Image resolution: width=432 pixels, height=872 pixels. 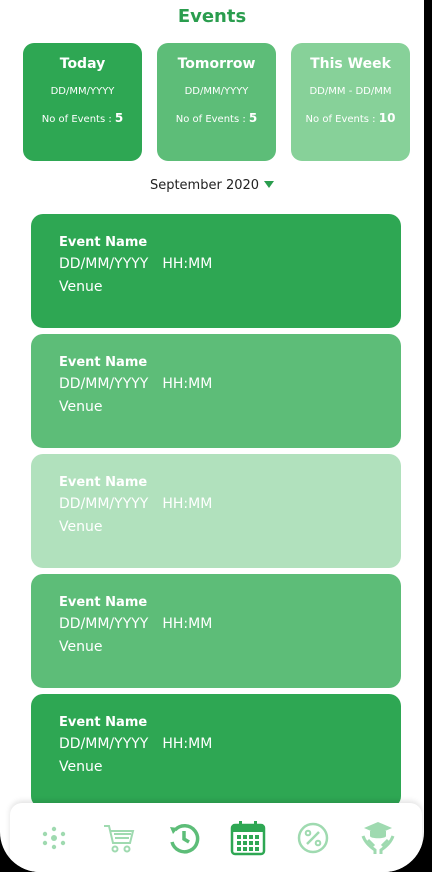 I want to click on cart-icon, so click(x=119, y=838).